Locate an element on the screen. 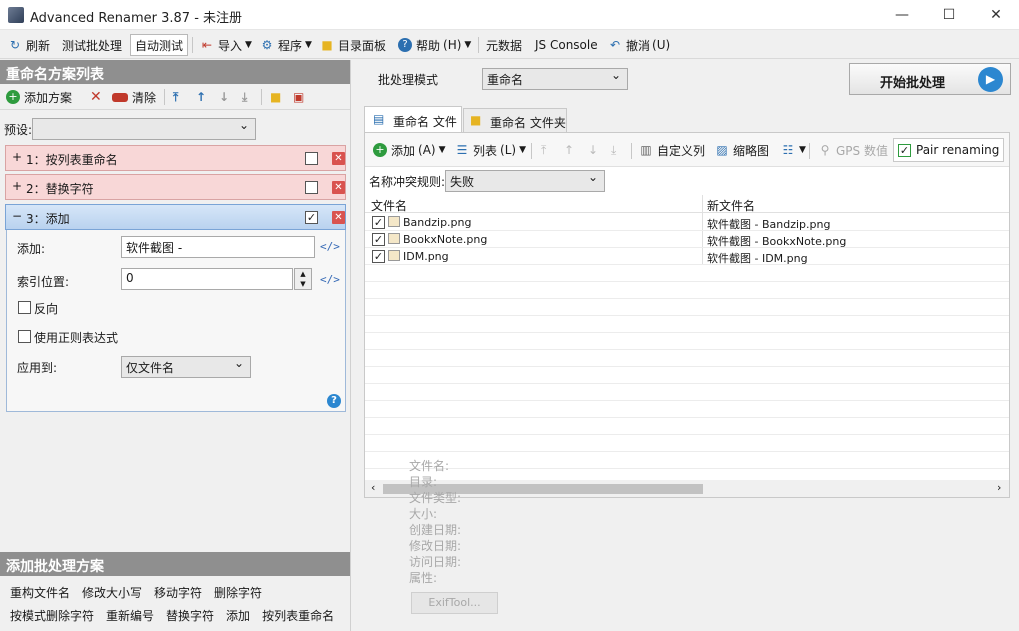 The image size is (1019, 631). method-link: 按列表重命名 is located at coordinates (298, 615).